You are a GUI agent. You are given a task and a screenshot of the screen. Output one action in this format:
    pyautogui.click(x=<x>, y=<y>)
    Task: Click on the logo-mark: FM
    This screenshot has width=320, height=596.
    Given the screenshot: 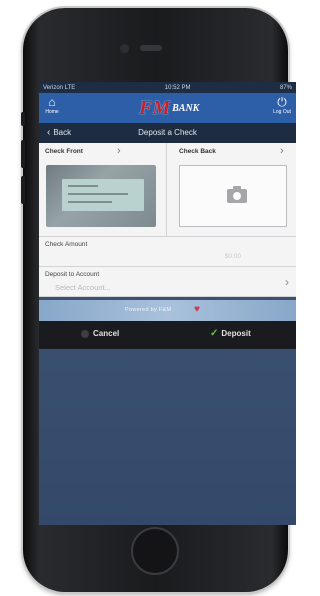 What is the action you would take?
    pyautogui.click(x=155, y=107)
    